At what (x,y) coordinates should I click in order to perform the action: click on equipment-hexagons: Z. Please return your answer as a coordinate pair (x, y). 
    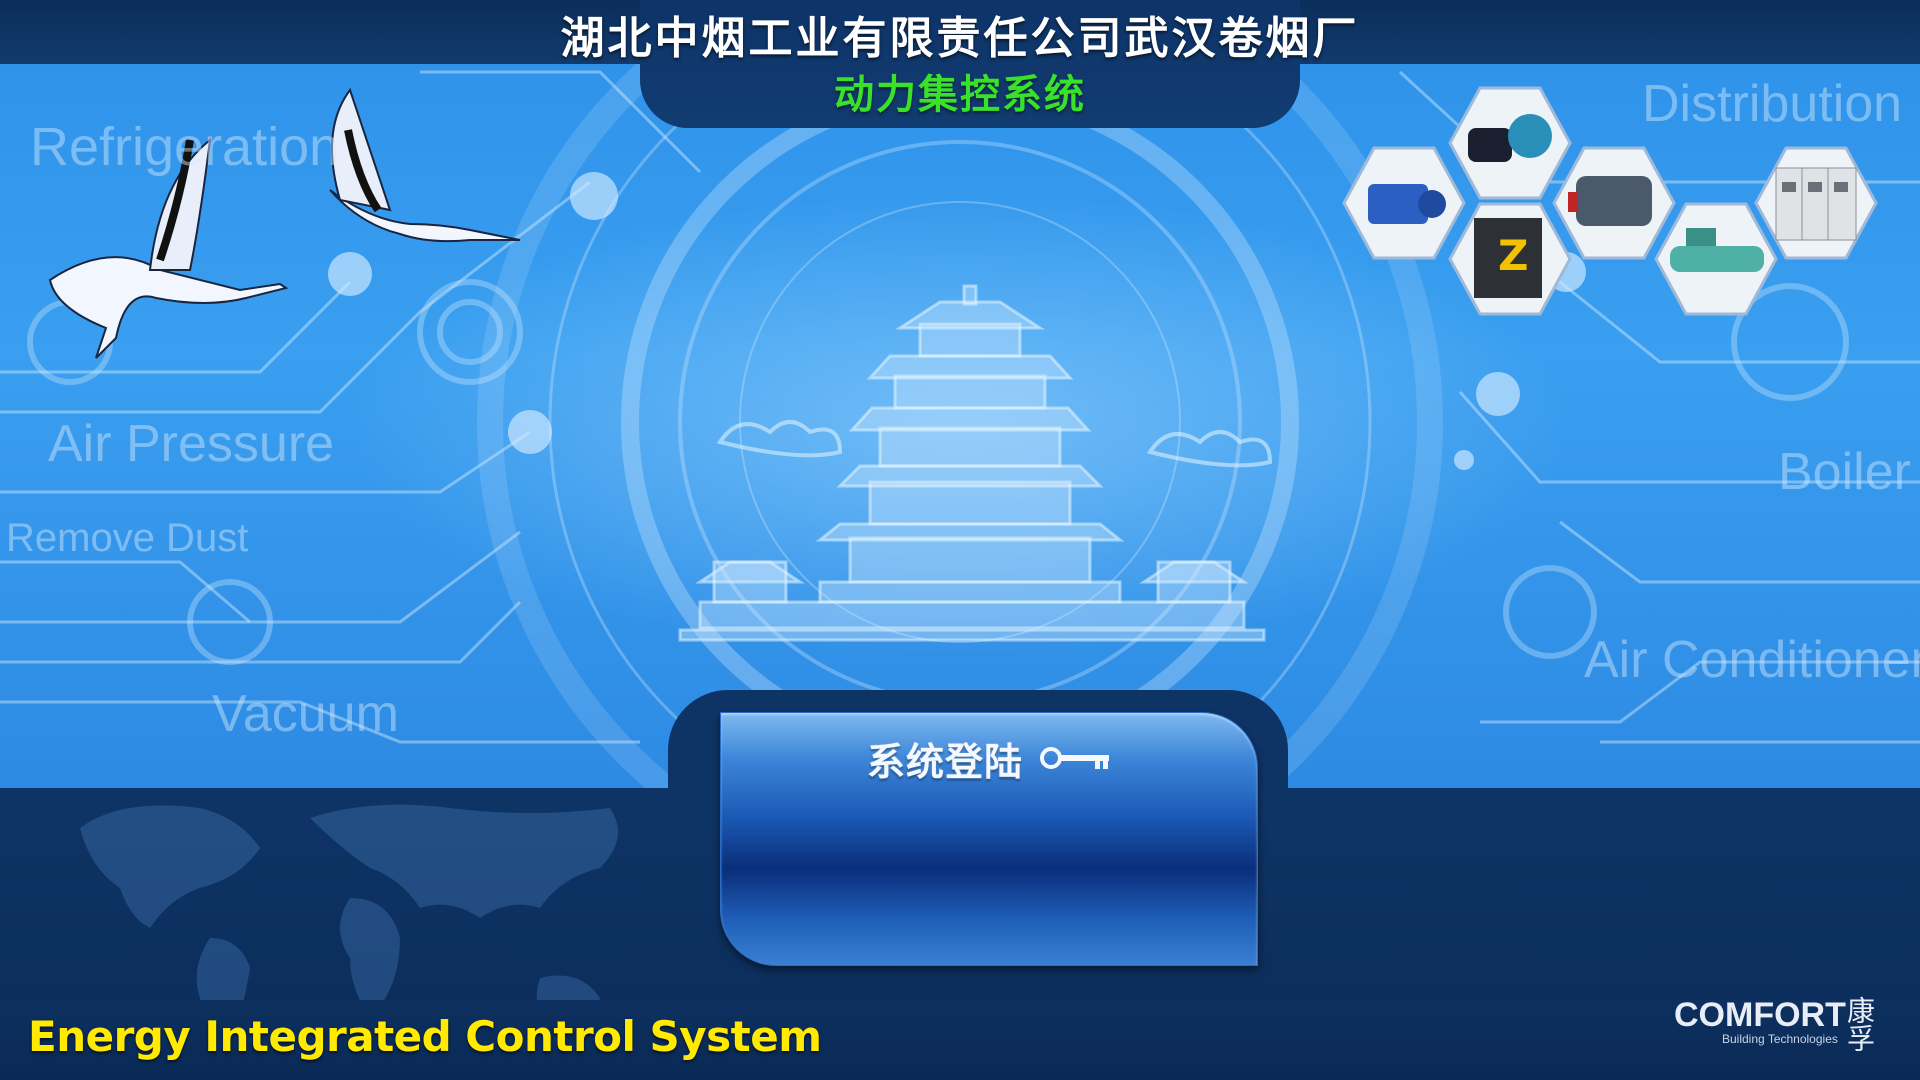
    Looking at the image, I should click on (1610, 201).